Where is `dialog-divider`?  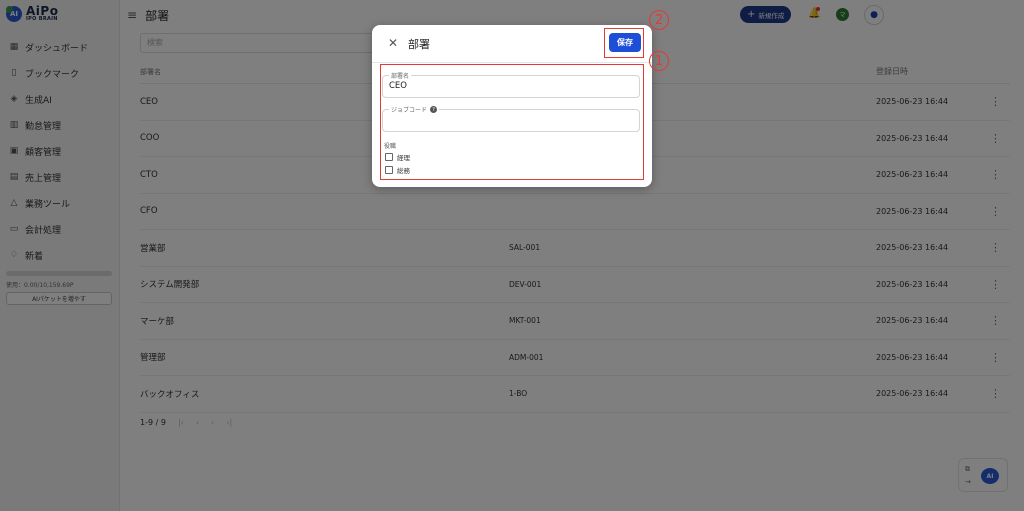 dialog-divider is located at coordinates (512, 62).